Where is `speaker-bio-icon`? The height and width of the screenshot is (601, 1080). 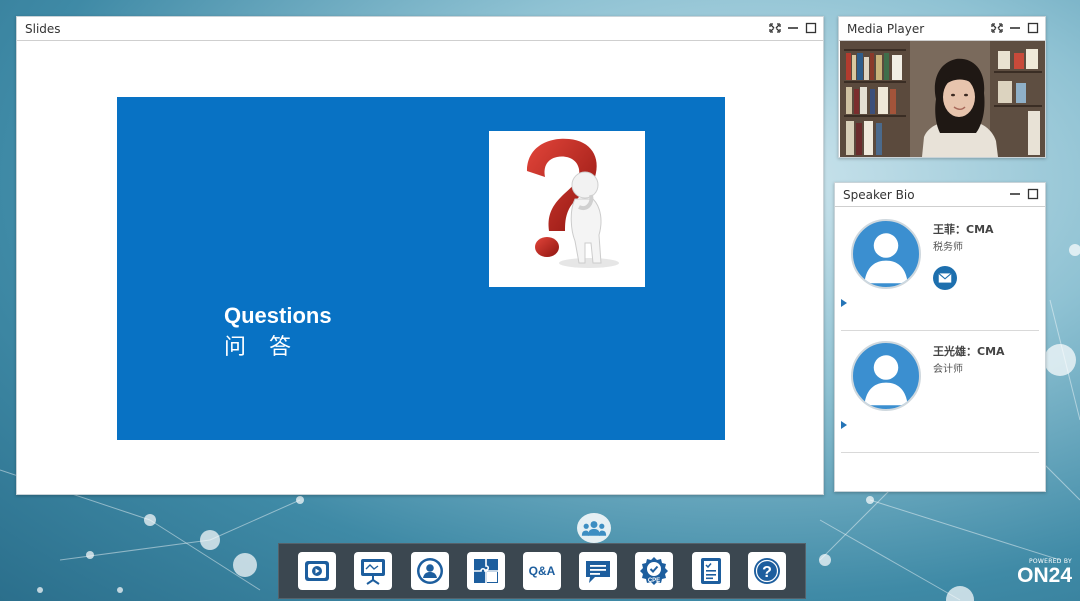
speaker-bio-icon is located at coordinates (429, 571).